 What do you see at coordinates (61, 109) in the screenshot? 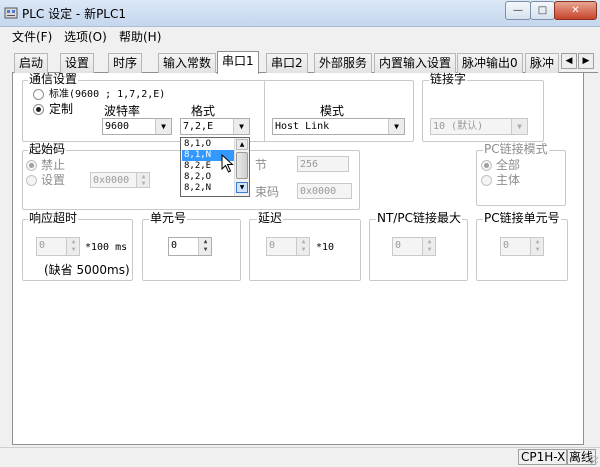
I see `radio-custom-label: 定制` at bounding box center [61, 109].